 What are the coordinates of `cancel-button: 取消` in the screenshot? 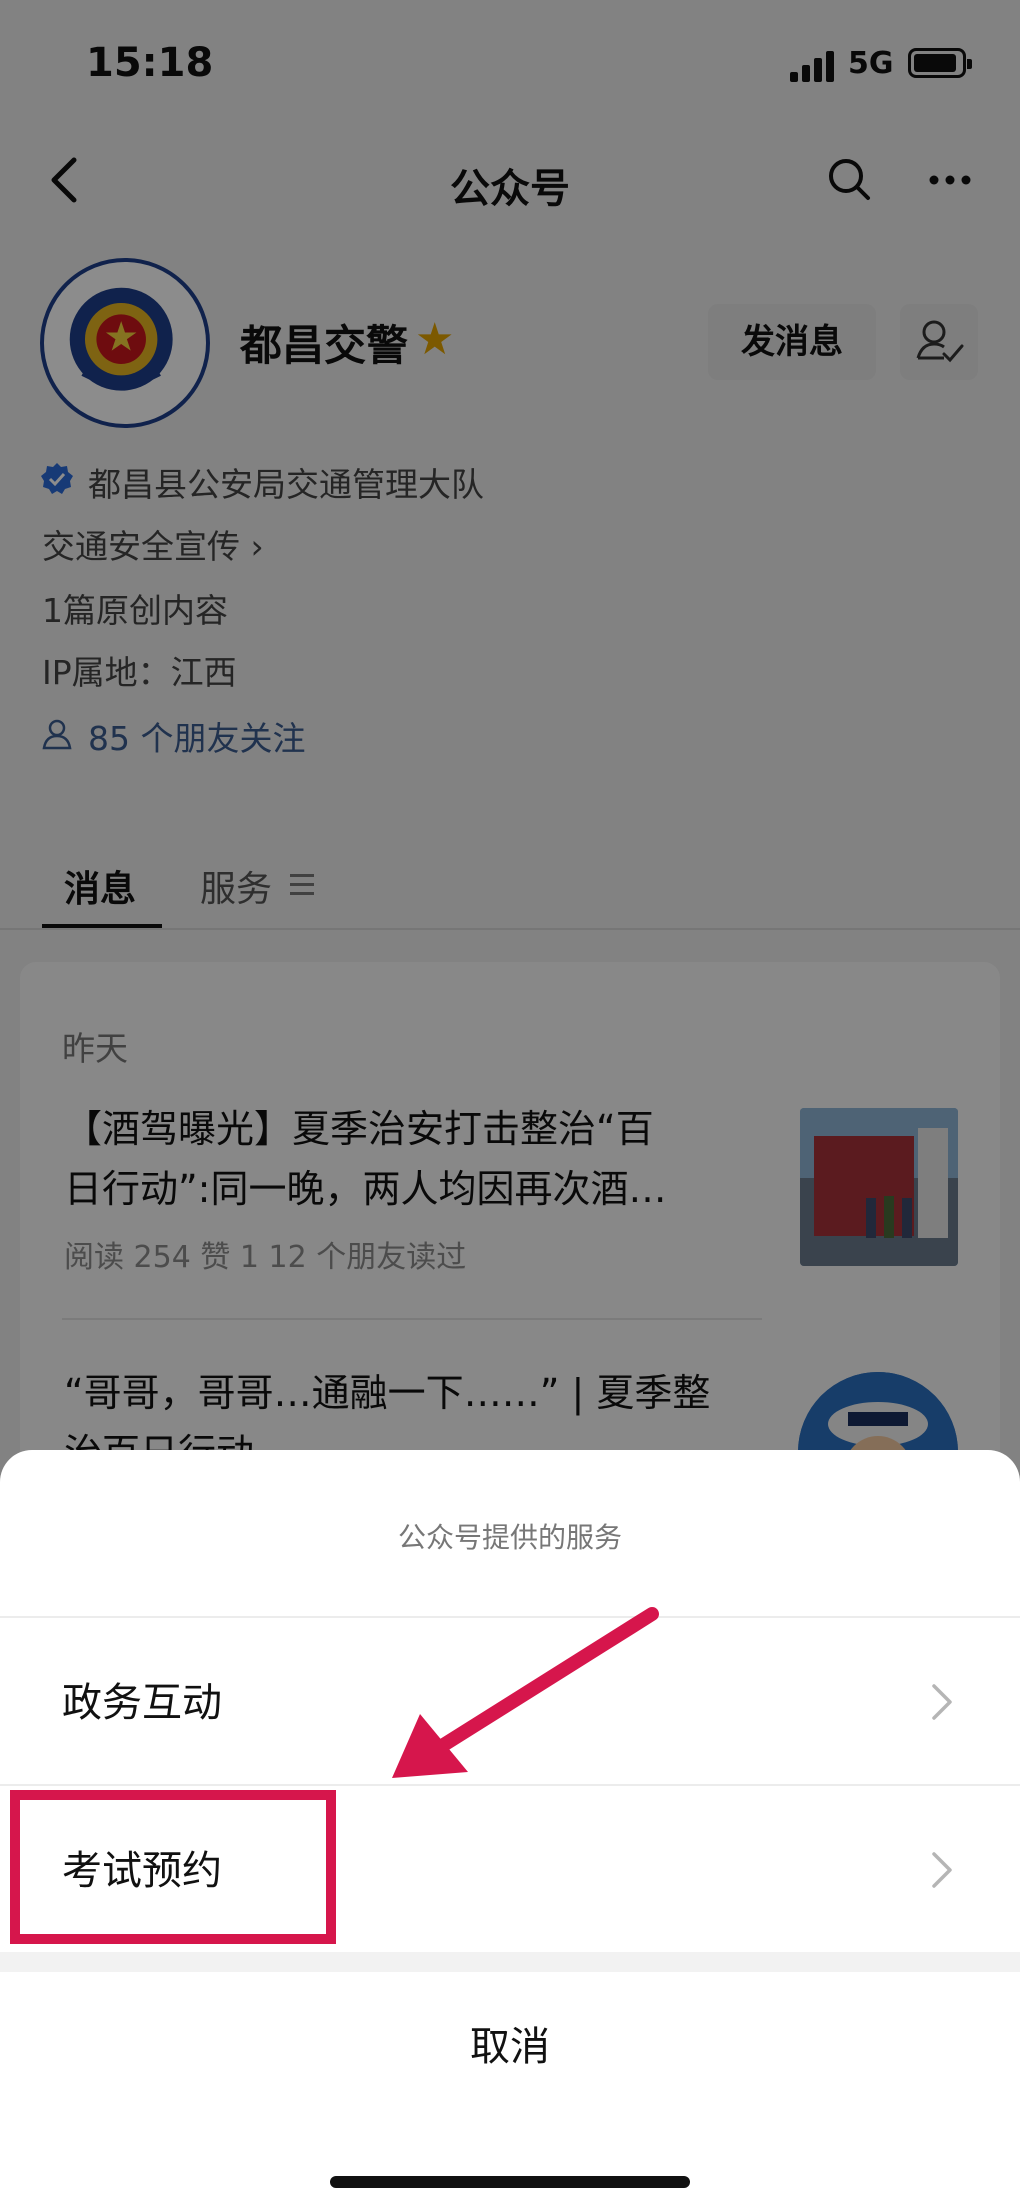 It's located at (510, 2043).